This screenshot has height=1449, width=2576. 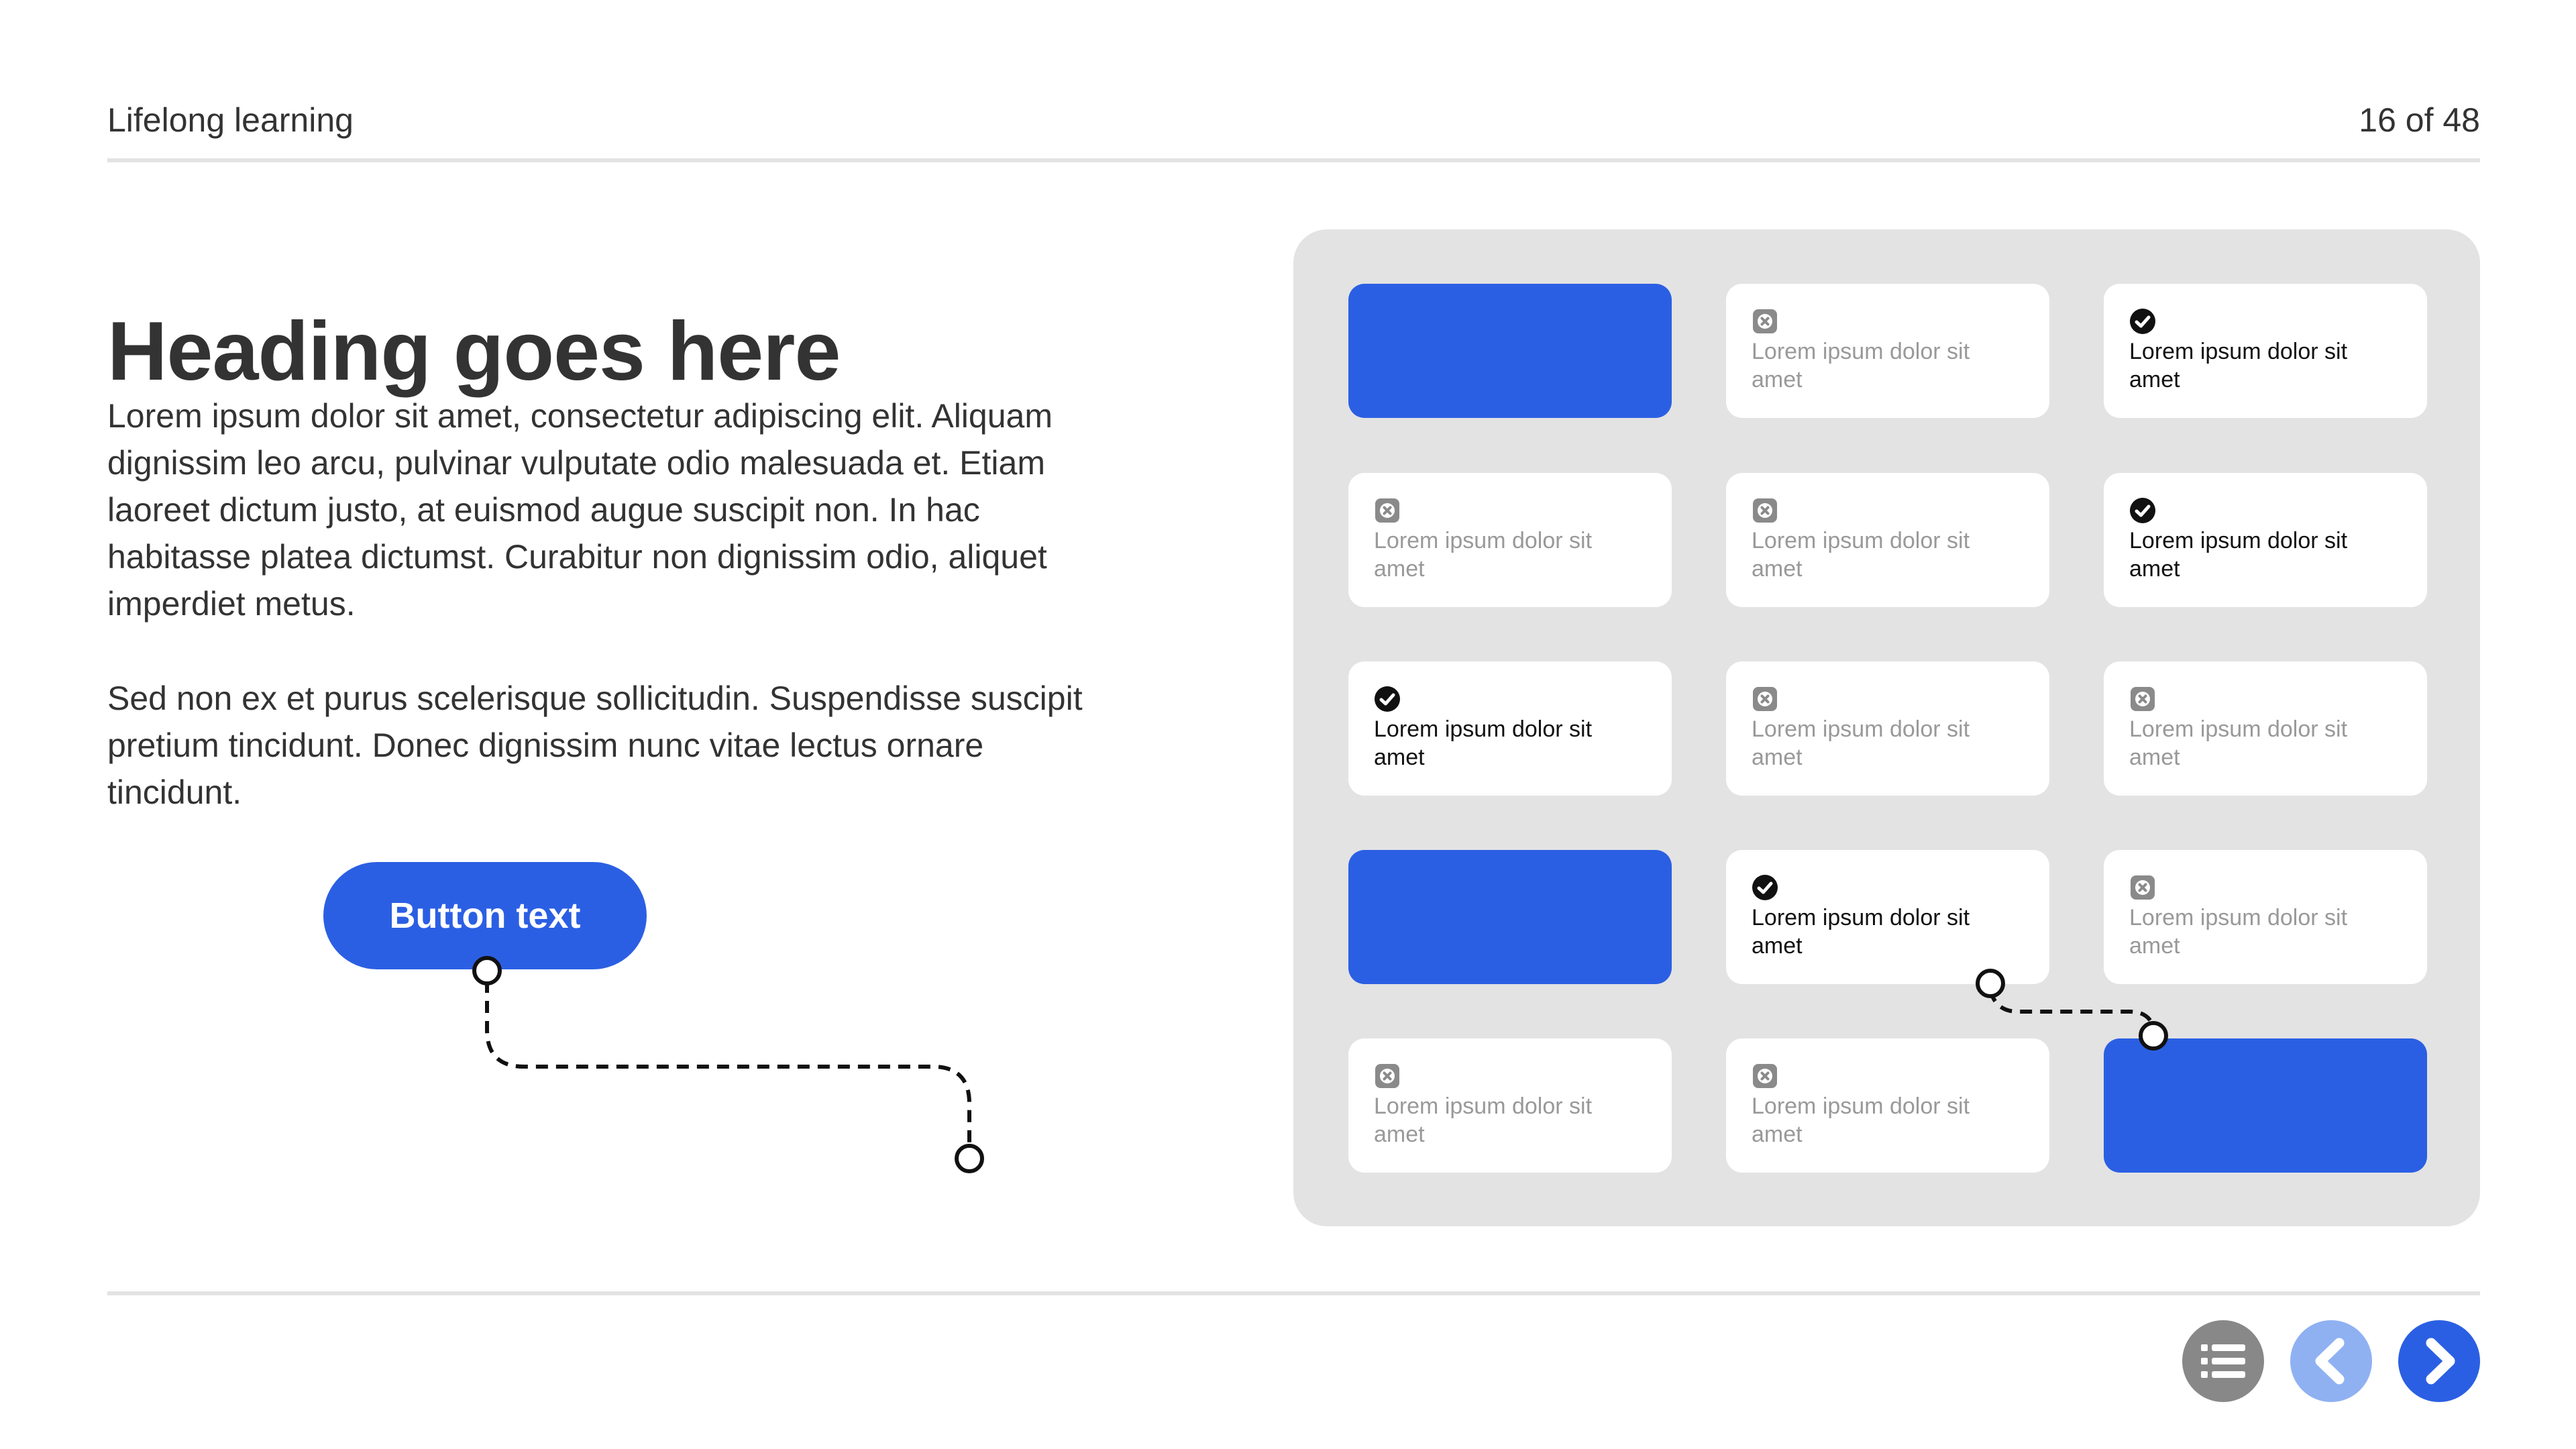 What do you see at coordinates (1293, 160) in the screenshot?
I see `header-divider` at bounding box center [1293, 160].